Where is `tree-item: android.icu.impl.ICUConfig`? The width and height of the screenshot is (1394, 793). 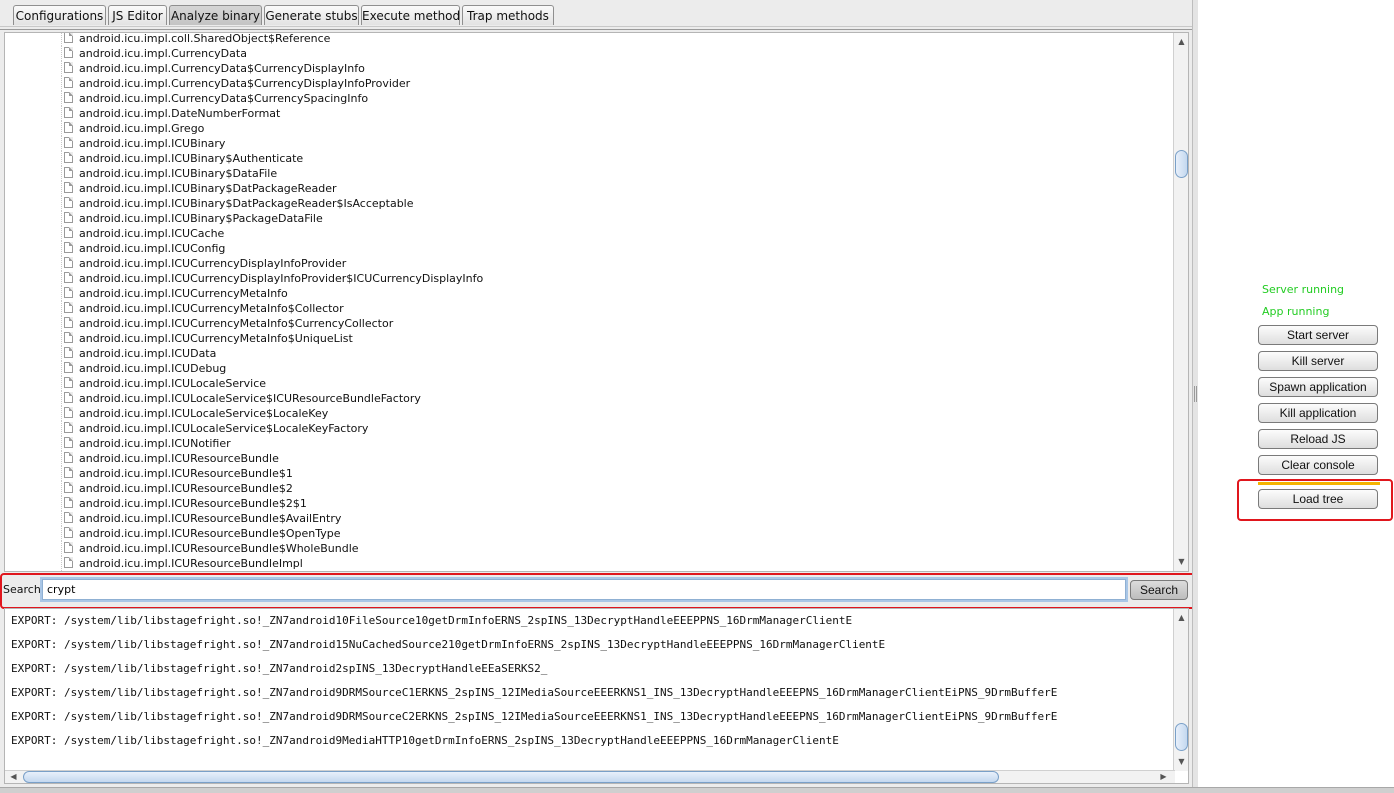
tree-item: android.icu.impl.ICUConfig is located at coordinates (513, 248).